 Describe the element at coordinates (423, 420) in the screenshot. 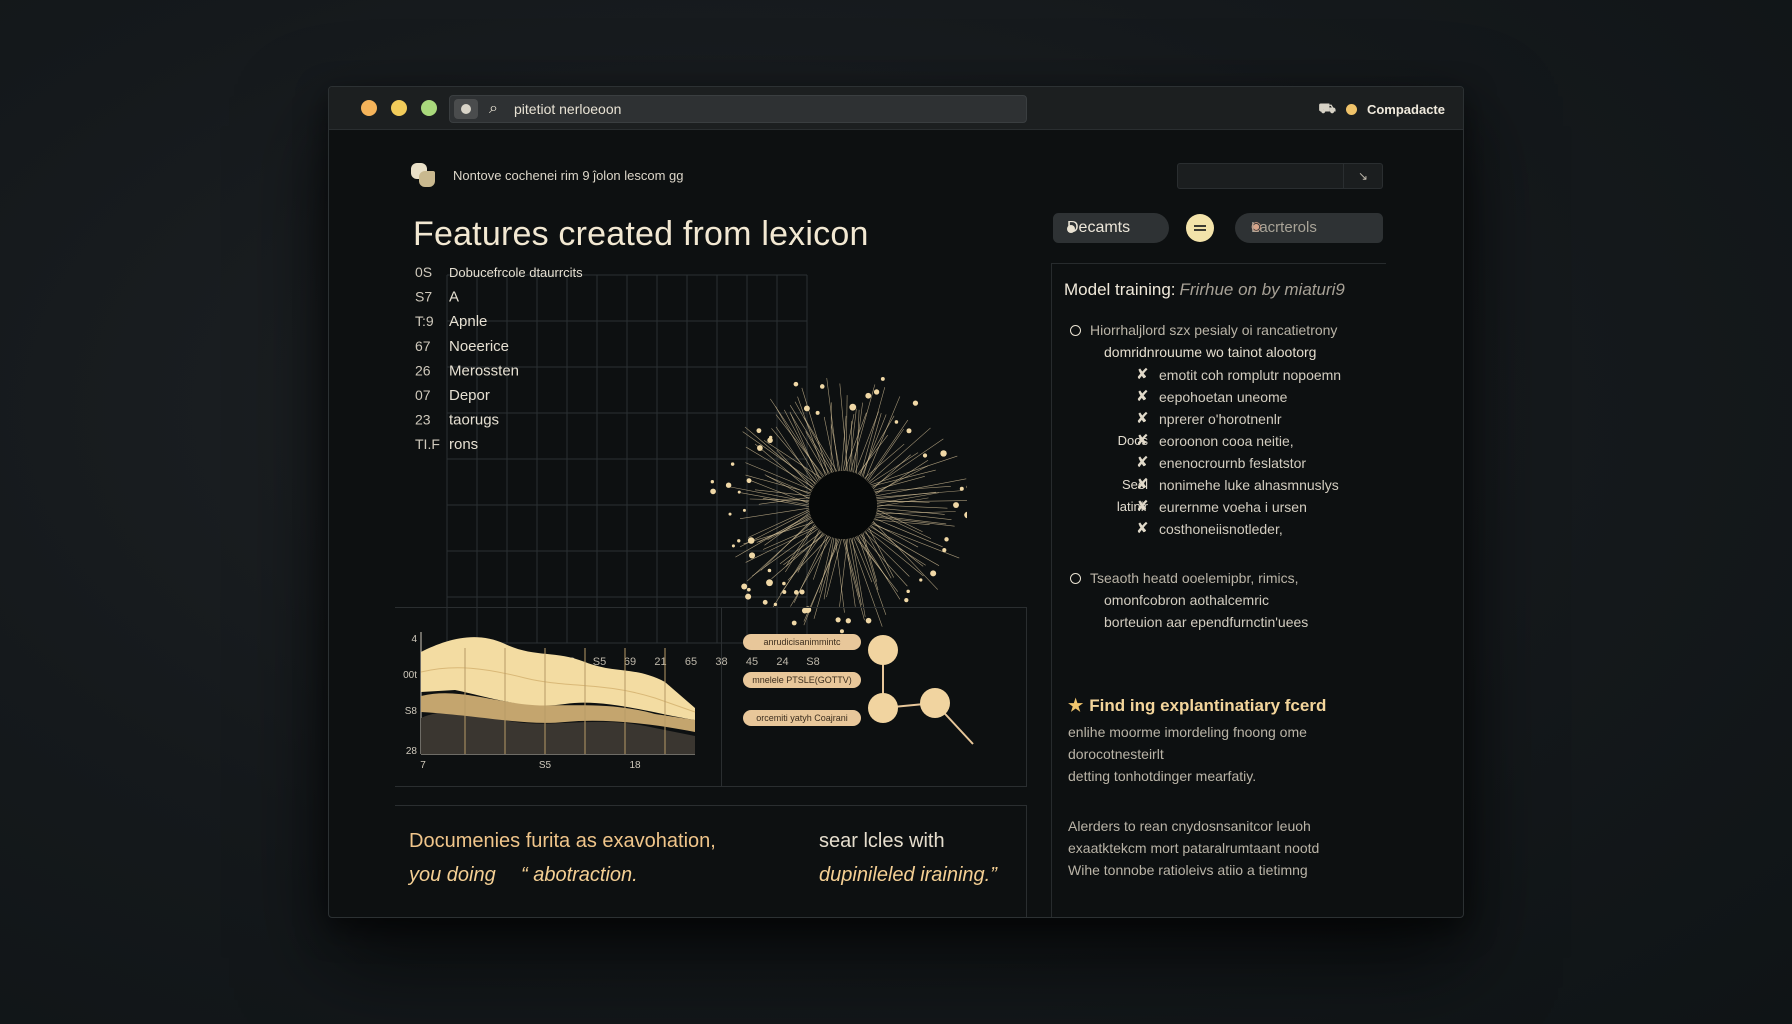

I see `row-code: 23` at that location.